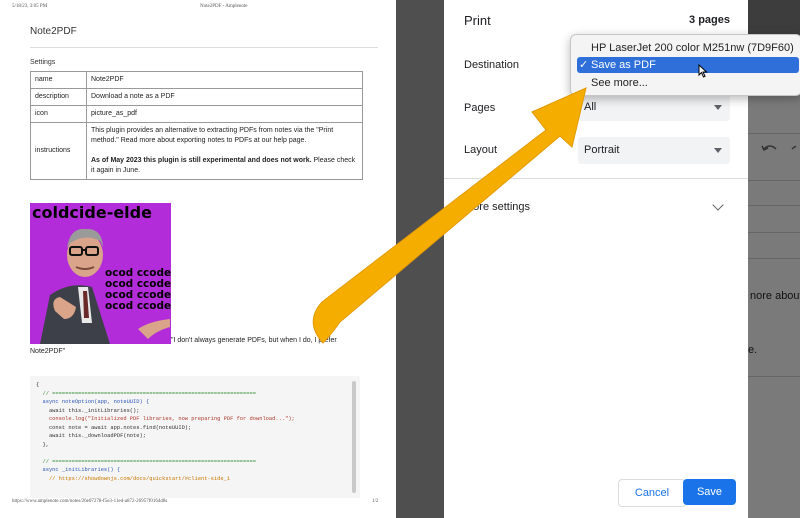  I want to click on layout-select-value: Portrait, so click(602, 150).